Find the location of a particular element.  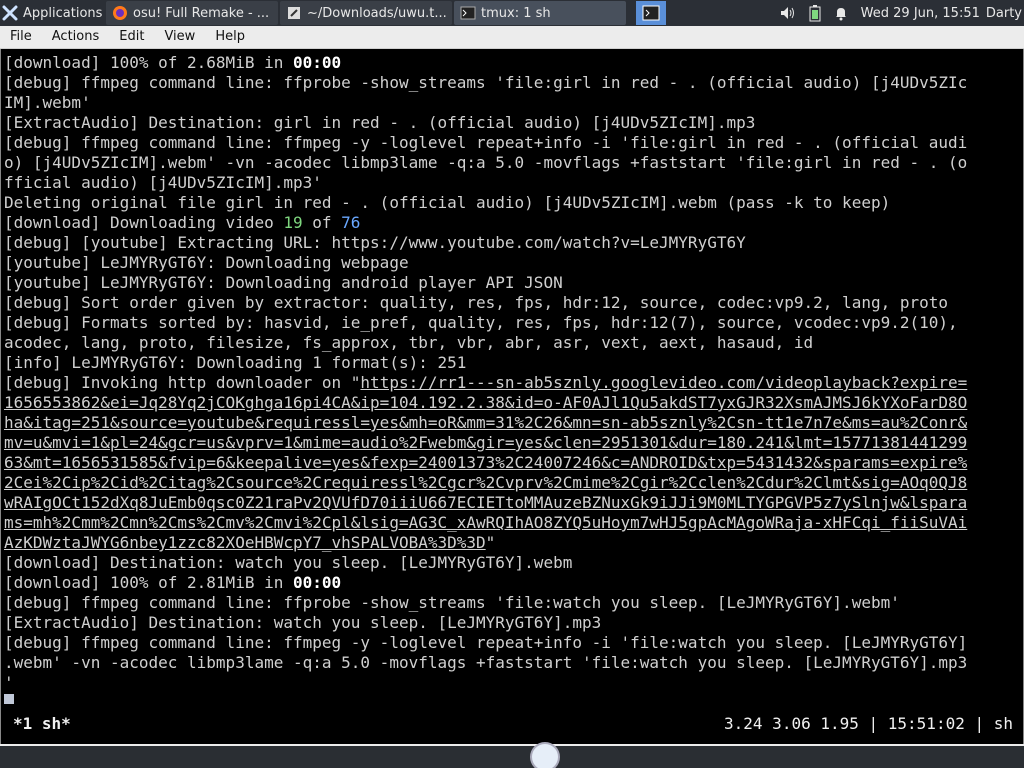

terminal-line: IM].webm' is located at coordinates (47, 102).